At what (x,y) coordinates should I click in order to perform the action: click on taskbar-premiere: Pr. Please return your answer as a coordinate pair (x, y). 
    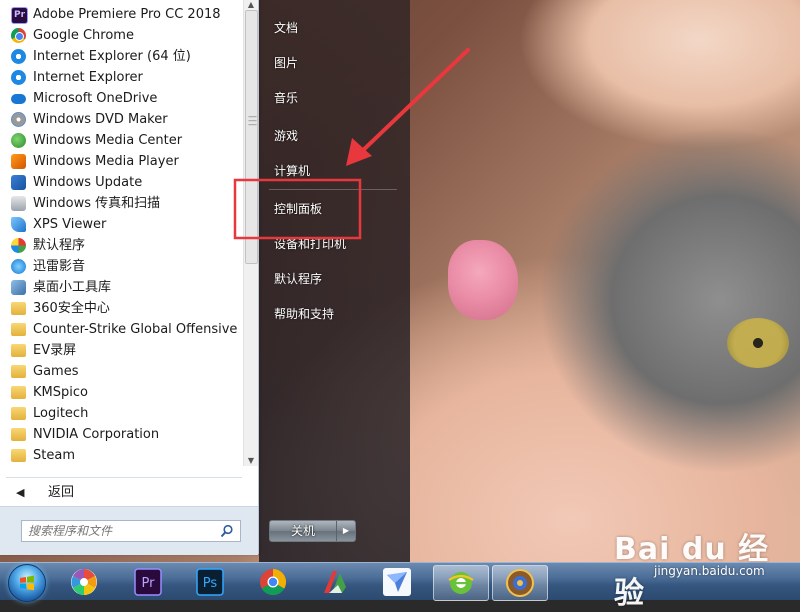
    Looking at the image, I should click on (148, 582).